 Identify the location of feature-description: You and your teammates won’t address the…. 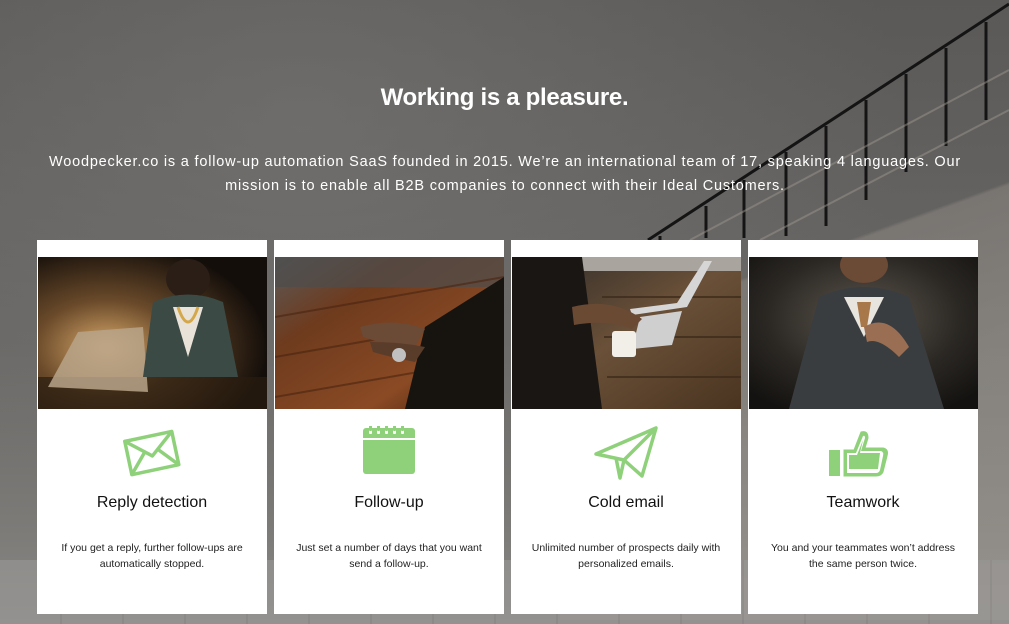
(863, 556).